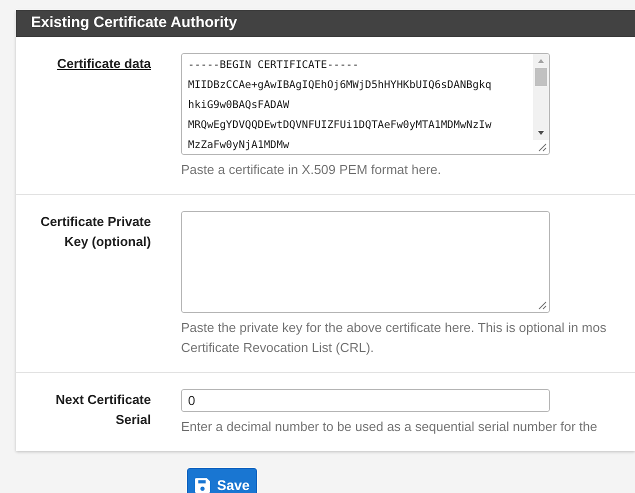  Describe the element at coordinates (239, 105) in the screenshot. I see `certificate-text-line: hkiG9w0BAQsFADAW` at that location.